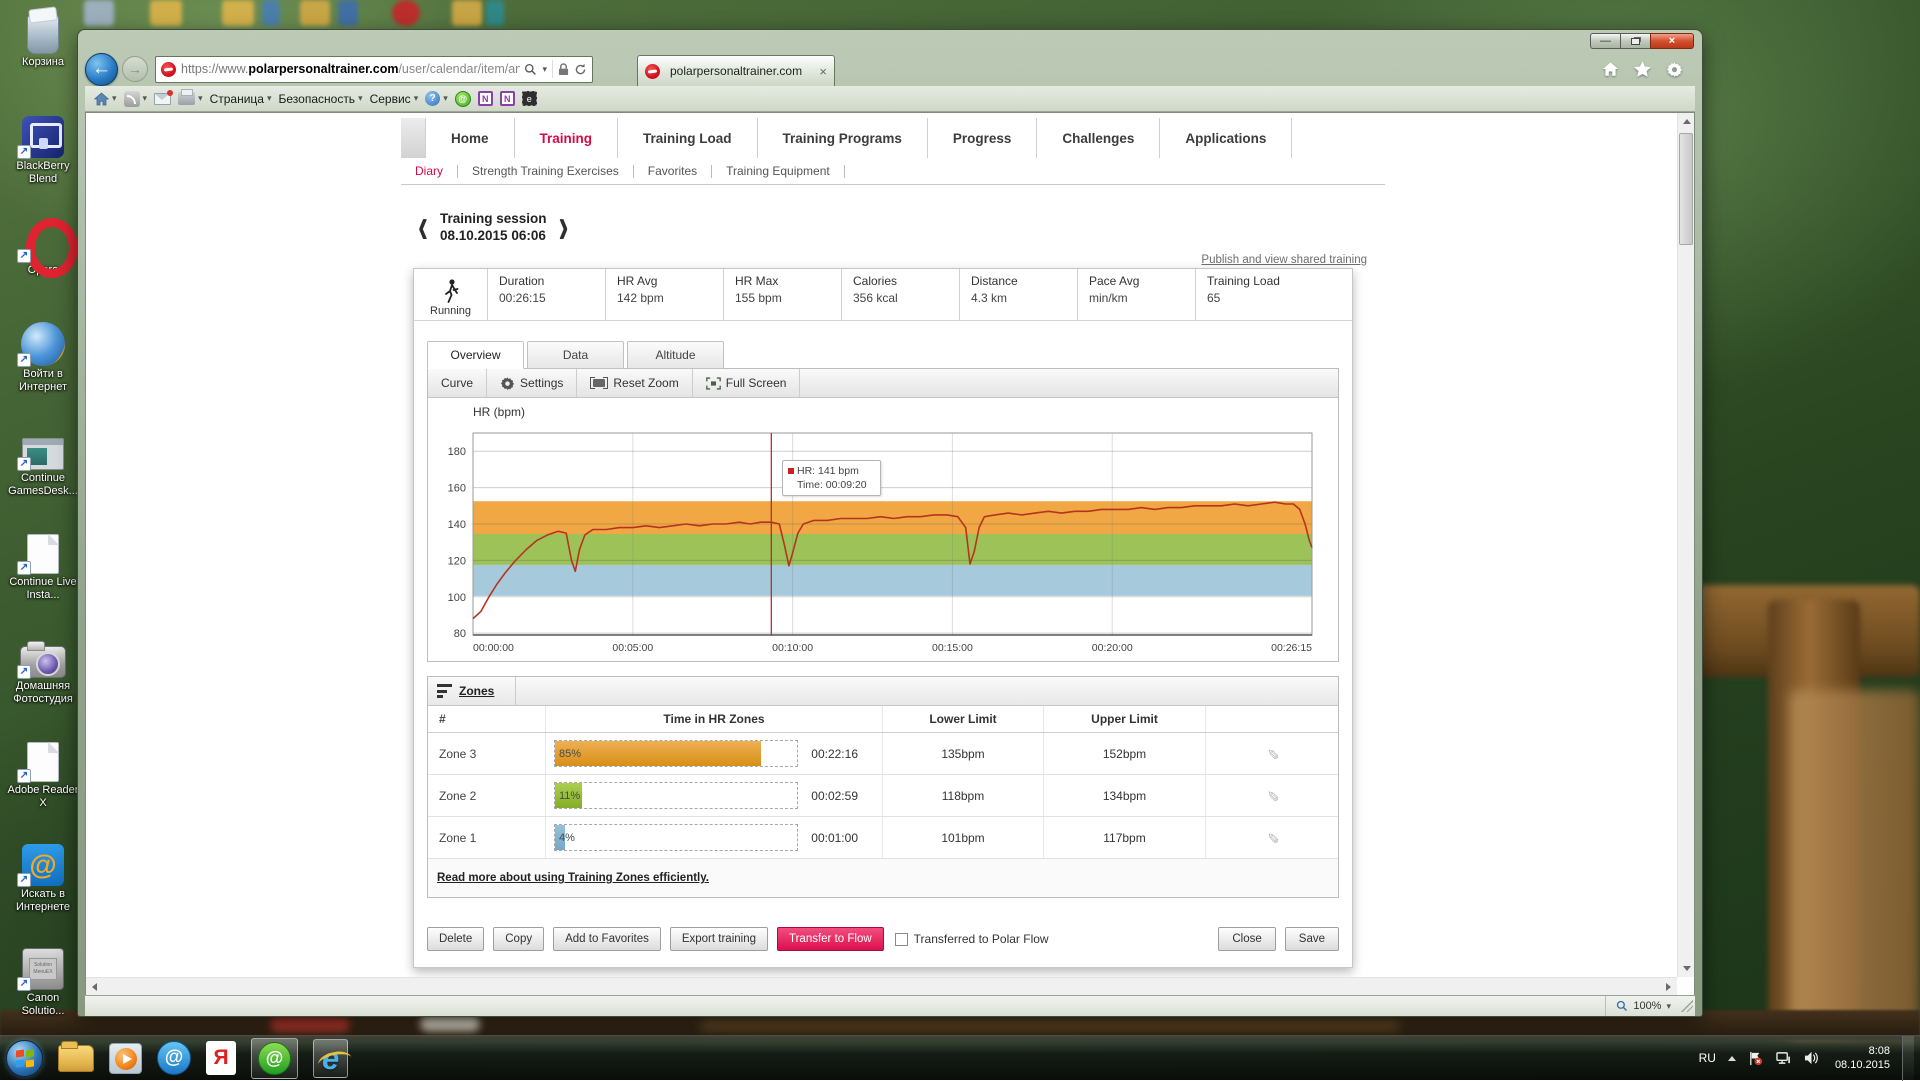  I want to click on publish-shared-training-link: Publish and view shared training, so click(1284, 260).